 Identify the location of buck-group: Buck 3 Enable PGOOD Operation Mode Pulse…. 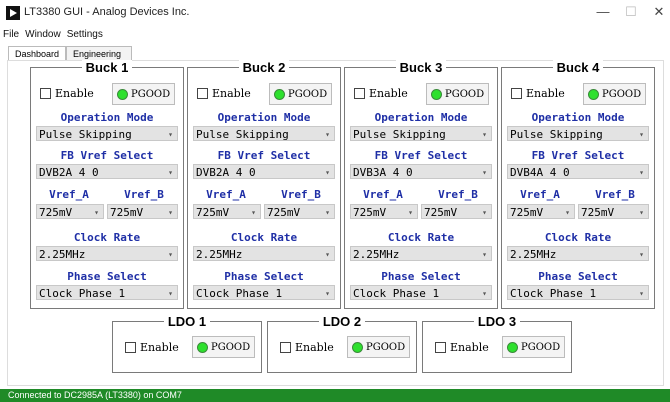
(421, 184).